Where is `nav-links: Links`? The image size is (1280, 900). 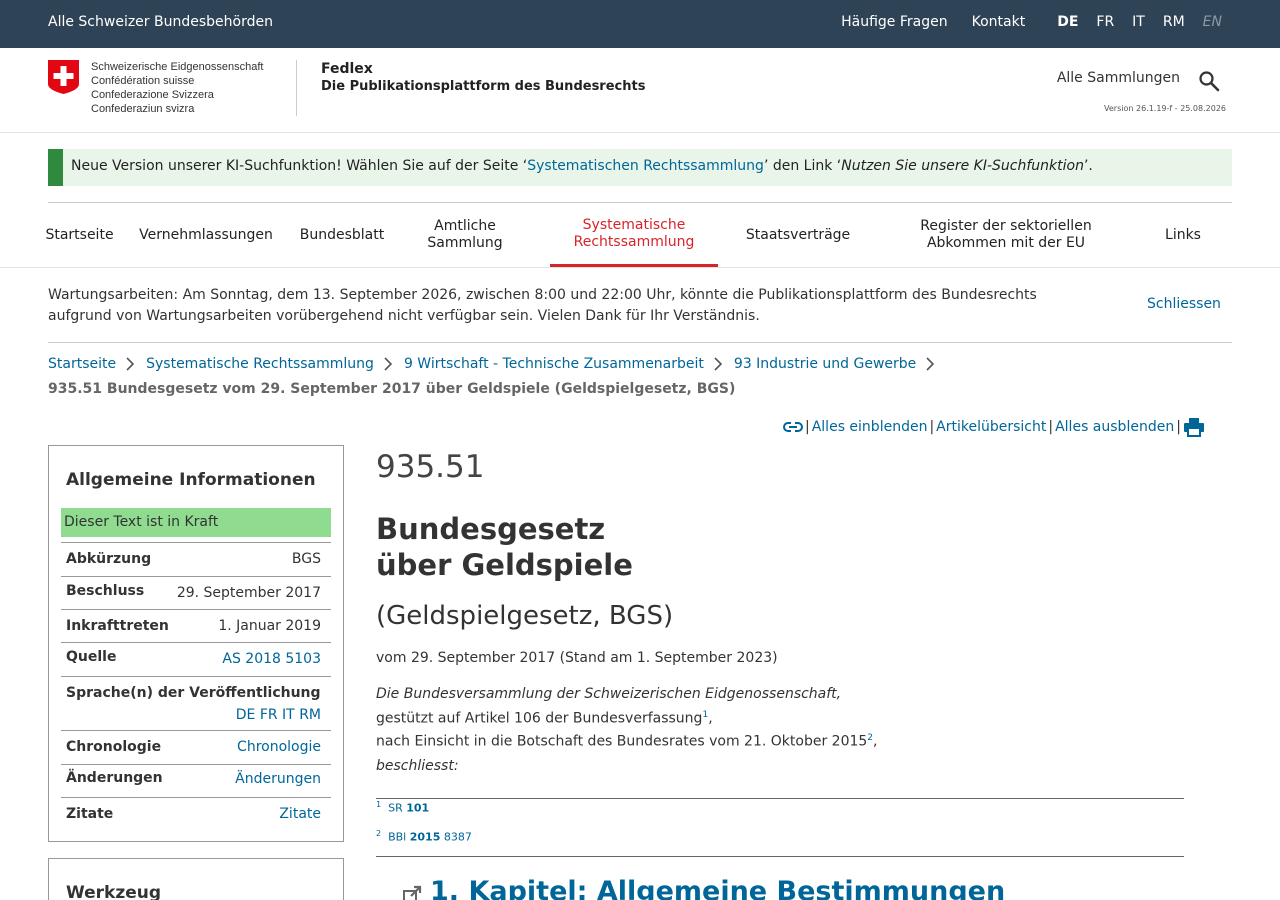 nav-links: Links is located at coordinates (1183, 235).